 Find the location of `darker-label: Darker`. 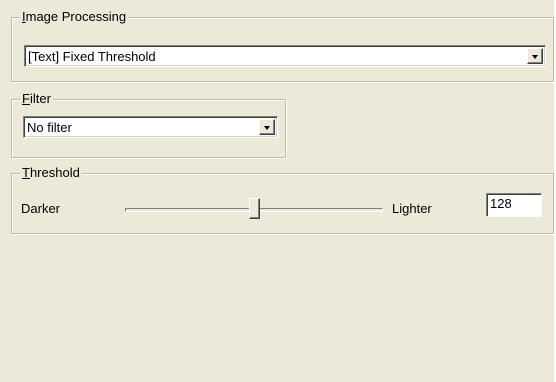

darker-label: Darker is located at coordinates (41, 208).